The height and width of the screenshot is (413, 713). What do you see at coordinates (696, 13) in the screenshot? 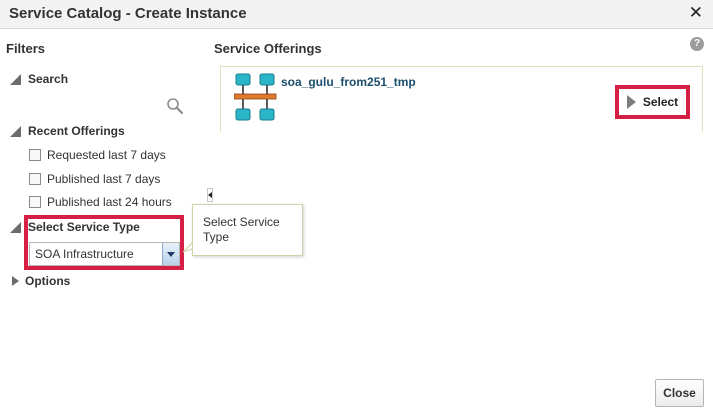
I see `close-icon: ✕` at bounding box center [696, 13].